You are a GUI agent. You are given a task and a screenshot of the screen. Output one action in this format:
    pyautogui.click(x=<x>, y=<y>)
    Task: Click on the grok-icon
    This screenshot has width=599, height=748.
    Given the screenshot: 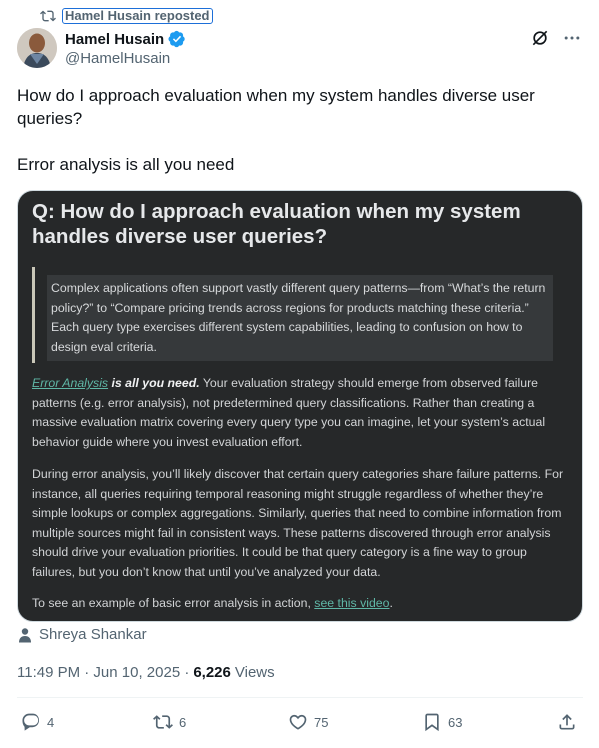 What is the action you would take?
    pyautogui.click(x=540, y=38)
    